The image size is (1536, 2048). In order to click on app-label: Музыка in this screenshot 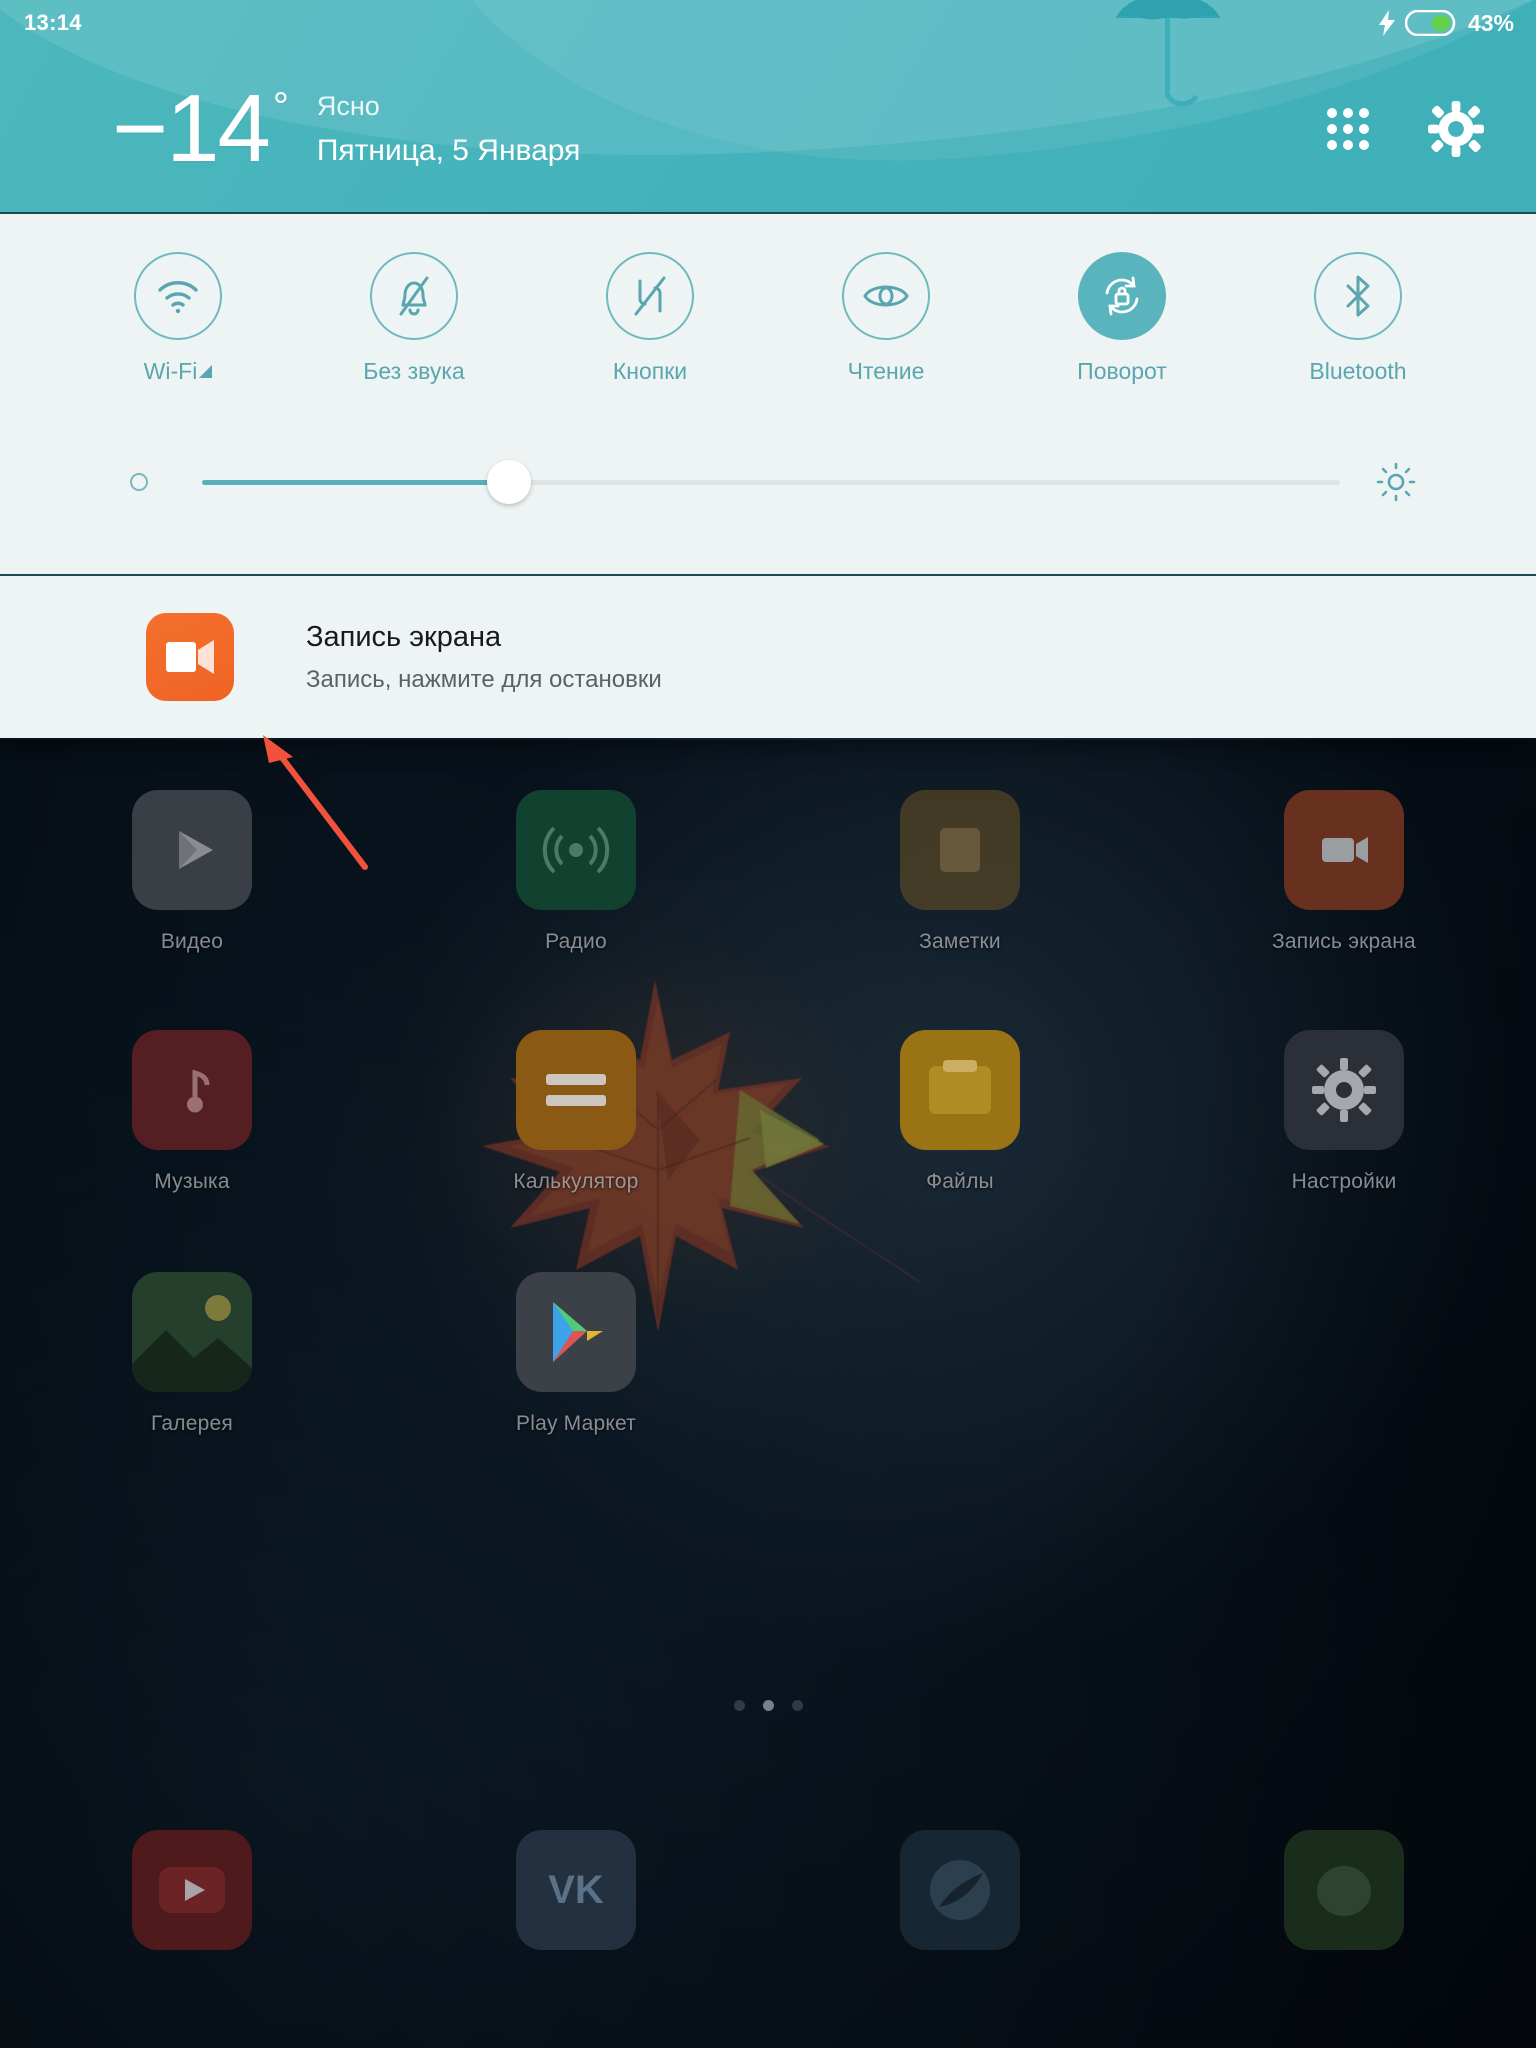, I will do `click(192, 1181)`.